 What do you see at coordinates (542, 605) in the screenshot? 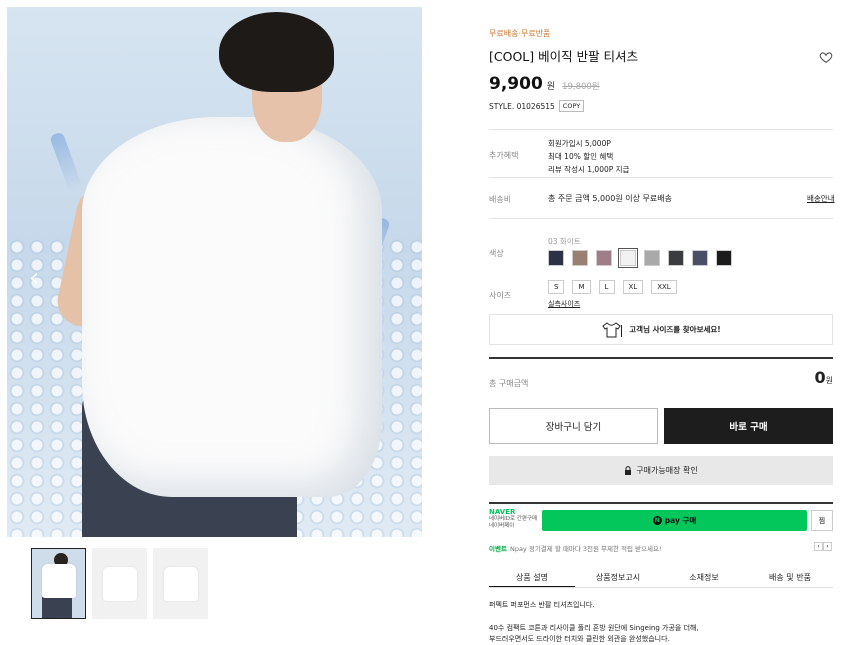
I see `description-line: 퍼펙트 퍼포먼스 반팔 티셔츠입니다.` at bounding box center [542, 605].